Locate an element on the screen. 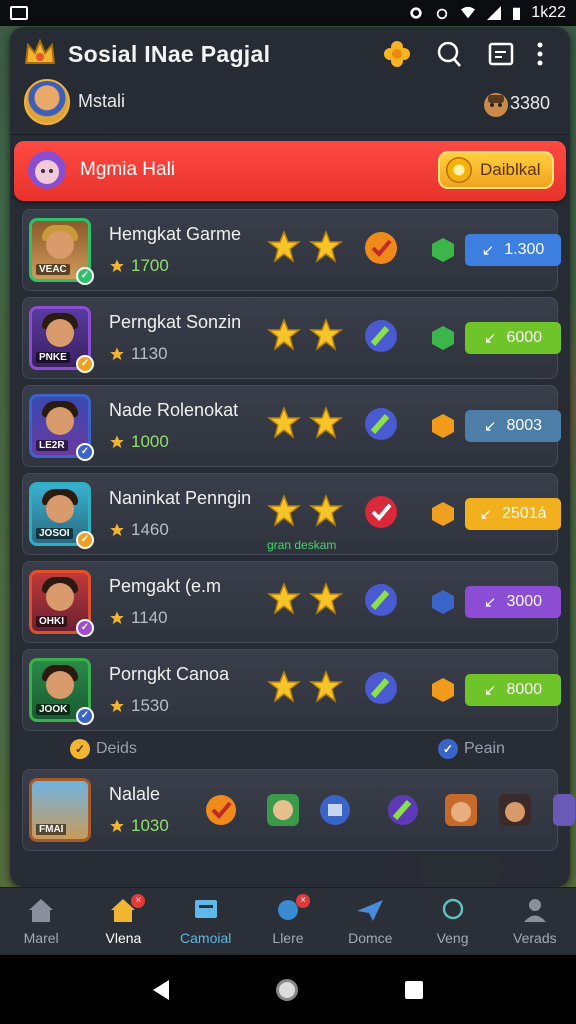  player-name: Perngkat Sonzin is located at coordinates (175, 322).